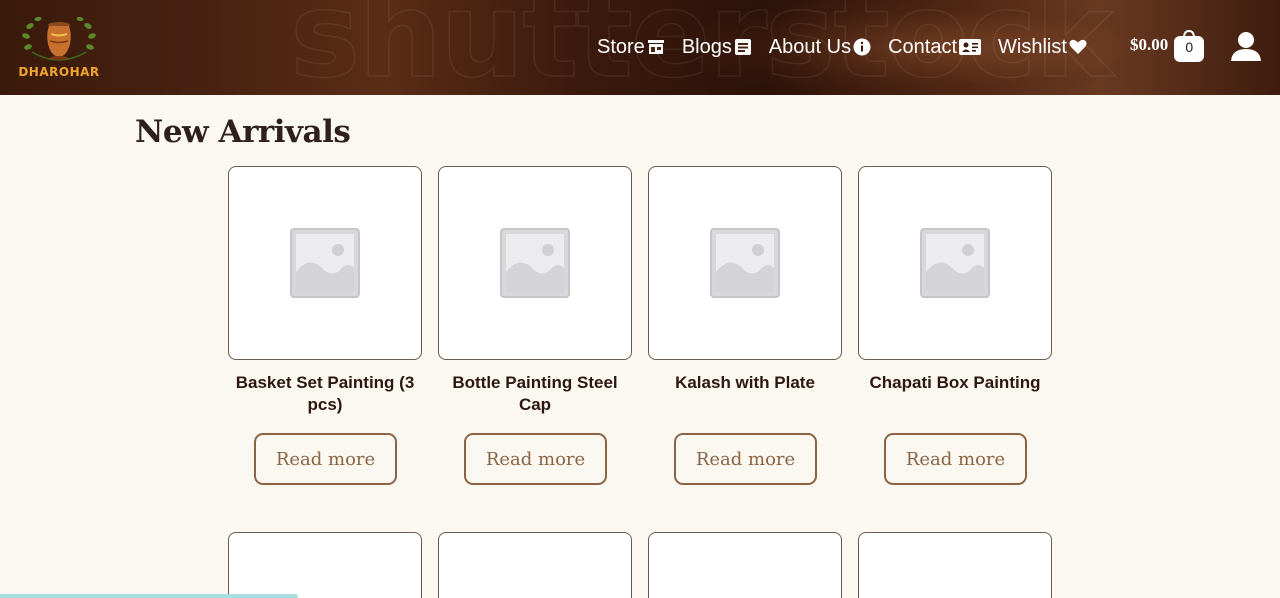 The image size is (1280, 598). I want to click on cart-widget: $0.00 0, so click(1167, 45).